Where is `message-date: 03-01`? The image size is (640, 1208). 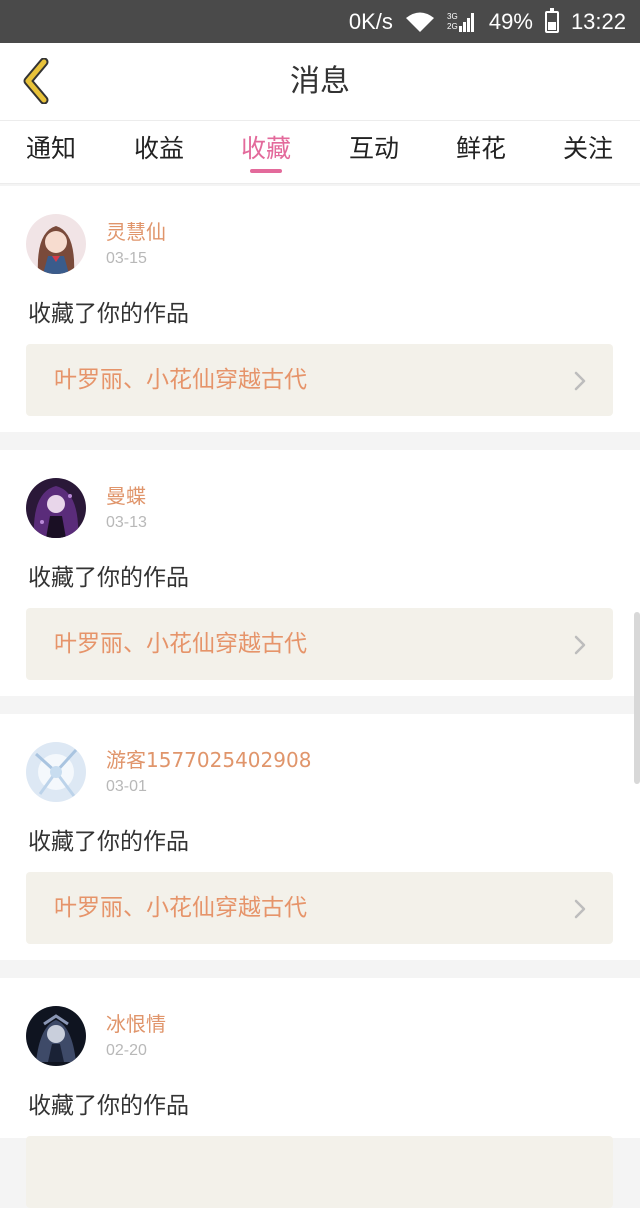
message-date: 03-01 is located at coordinates (126, 786).